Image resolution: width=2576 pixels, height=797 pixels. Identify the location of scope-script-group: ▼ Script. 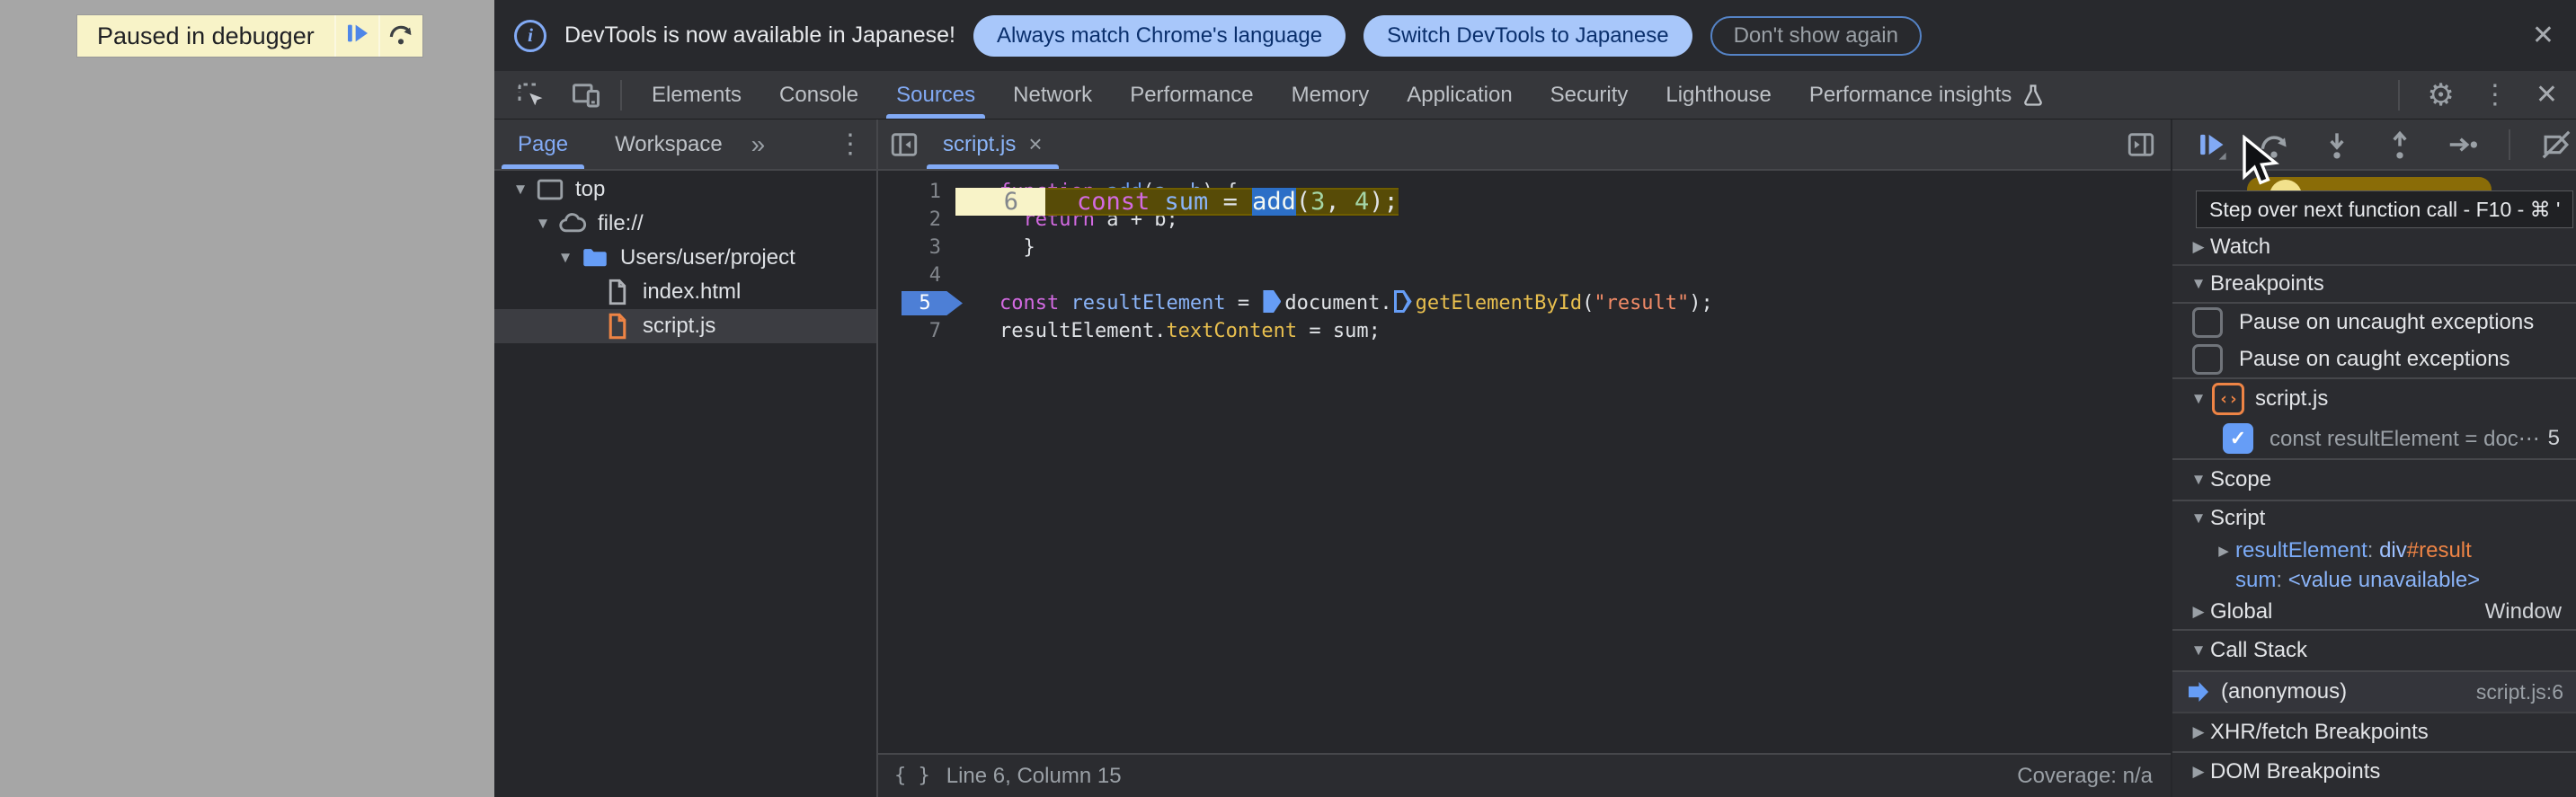
(2374, 518).